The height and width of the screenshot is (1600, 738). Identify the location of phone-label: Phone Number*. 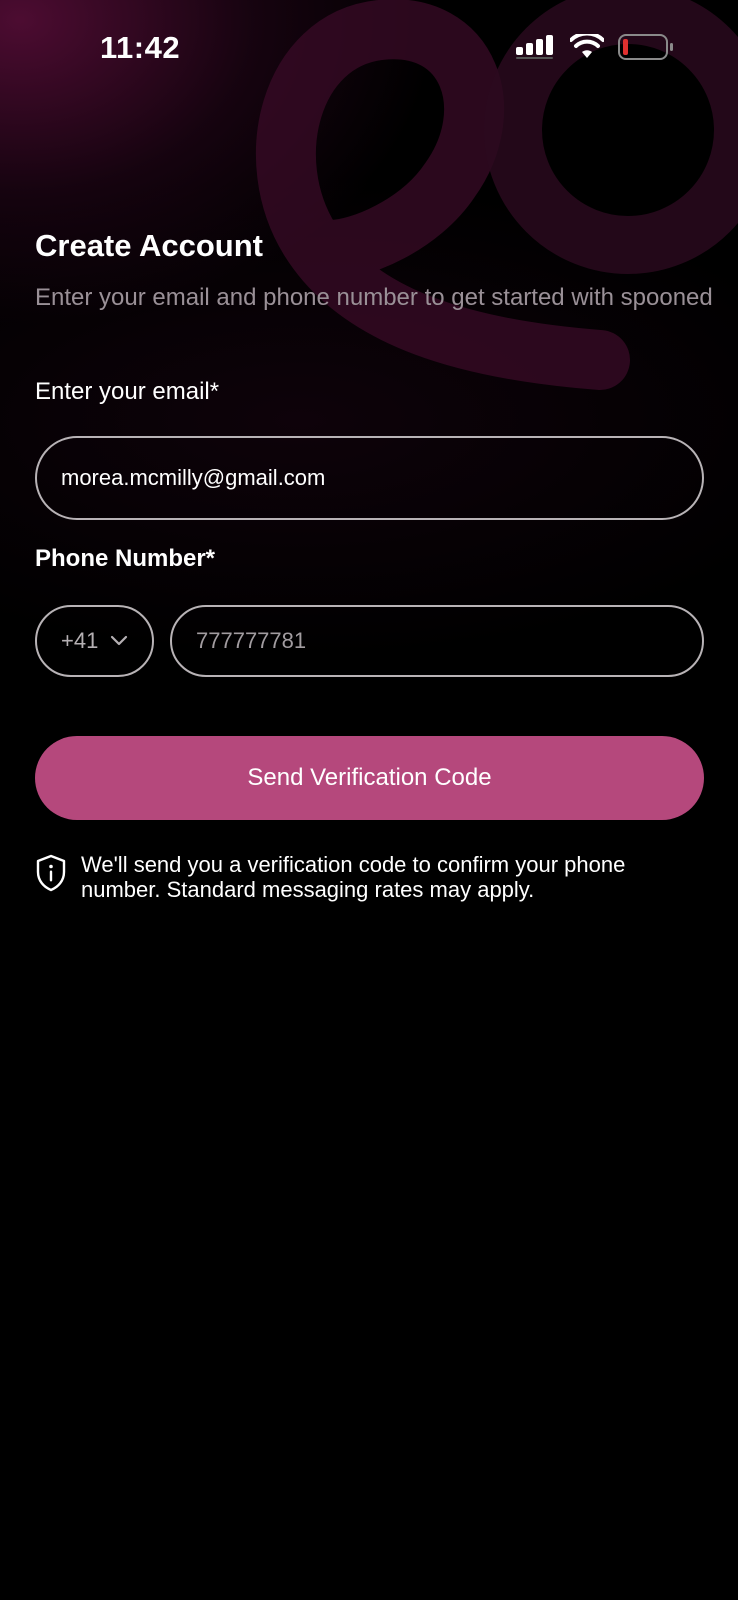
(125, 558).